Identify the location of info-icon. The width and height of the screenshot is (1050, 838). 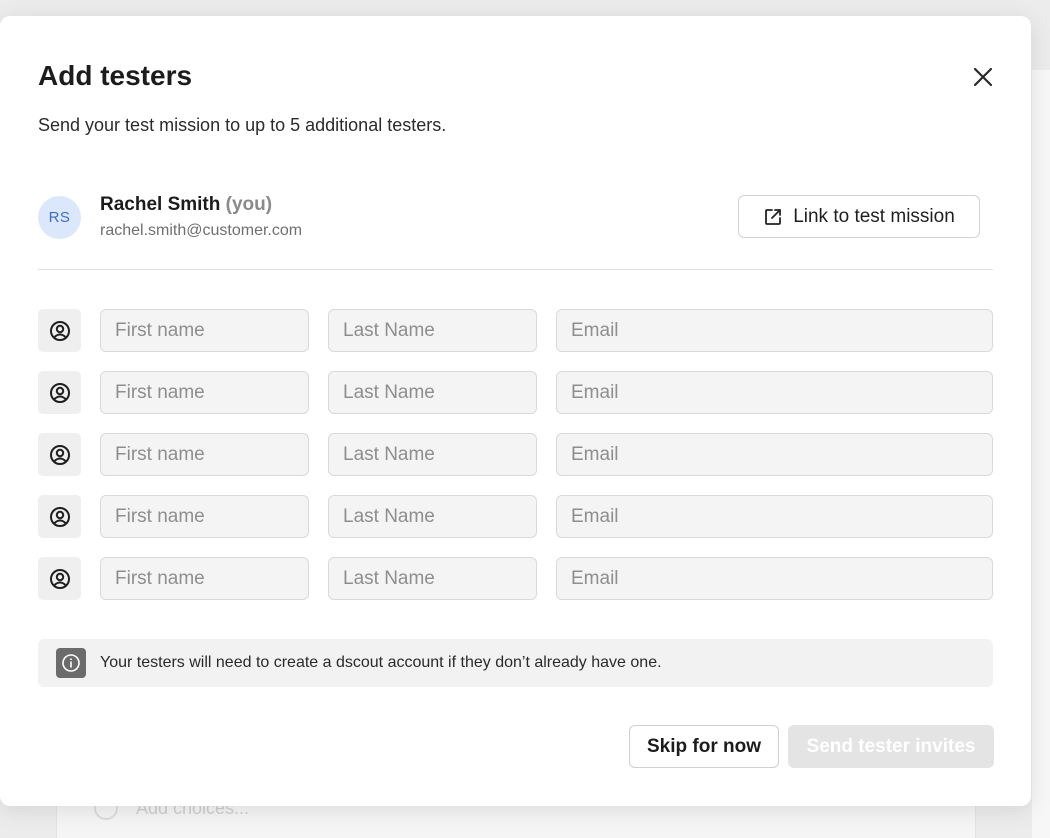
(71, 663).